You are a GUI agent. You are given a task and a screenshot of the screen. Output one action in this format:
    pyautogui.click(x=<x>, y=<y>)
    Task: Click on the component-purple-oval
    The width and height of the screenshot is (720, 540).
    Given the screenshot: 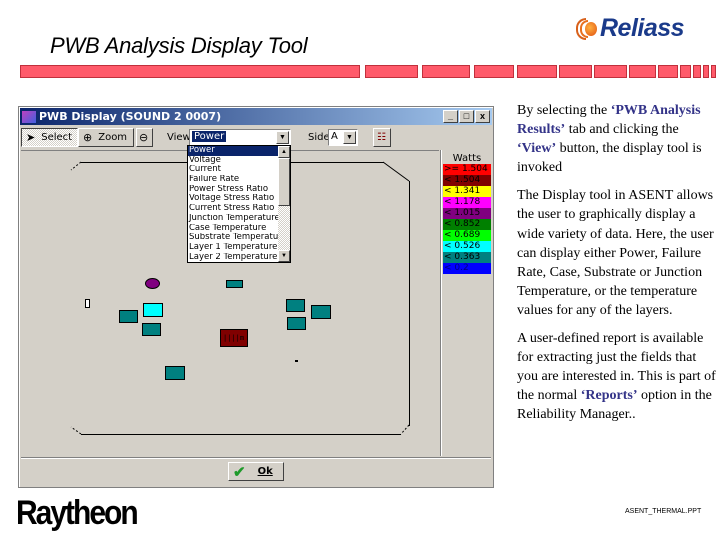 What is the action you would take?
    pyautogui.click(x=152, y=283)
    